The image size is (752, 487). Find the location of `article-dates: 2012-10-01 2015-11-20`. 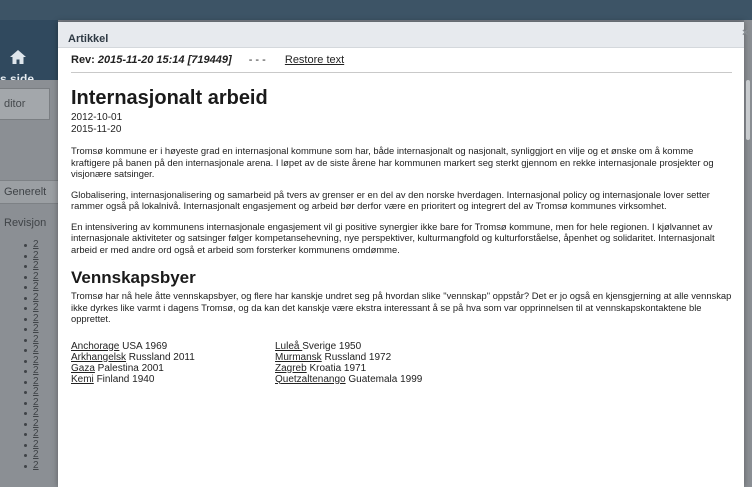

article-dates: 2012-10-01 2015-11-20 is located at coordinates (401, 124).